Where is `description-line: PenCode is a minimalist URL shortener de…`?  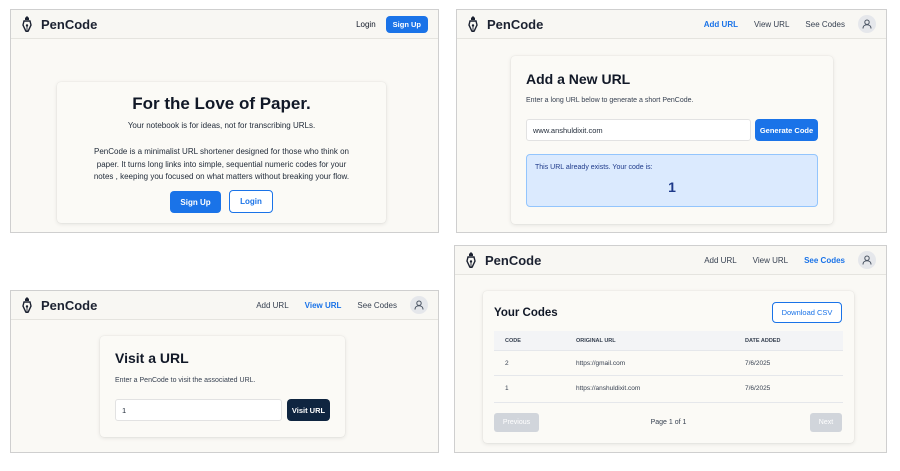 description-line: PenCode is a minimalist URL shortener de… is located at coordinates (221, 151).